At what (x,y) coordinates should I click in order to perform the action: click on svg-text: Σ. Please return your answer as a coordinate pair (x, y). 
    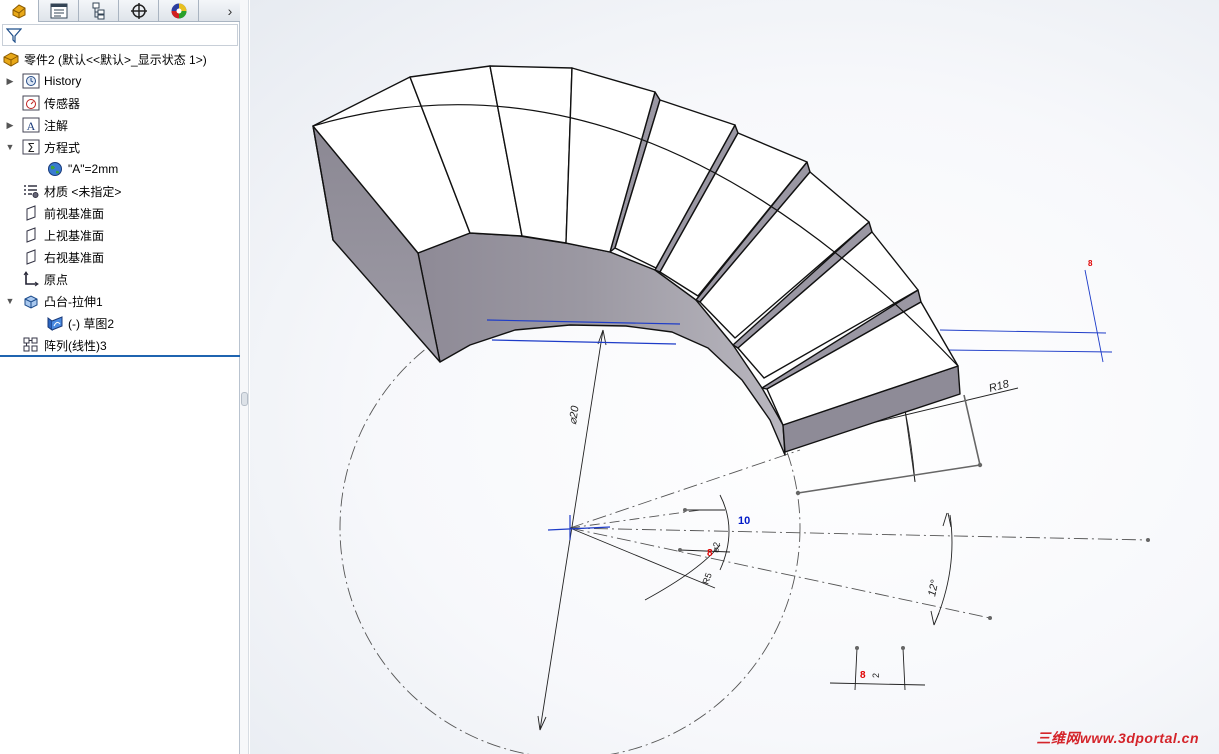
    Looking at the image, I should click on (31, 148).